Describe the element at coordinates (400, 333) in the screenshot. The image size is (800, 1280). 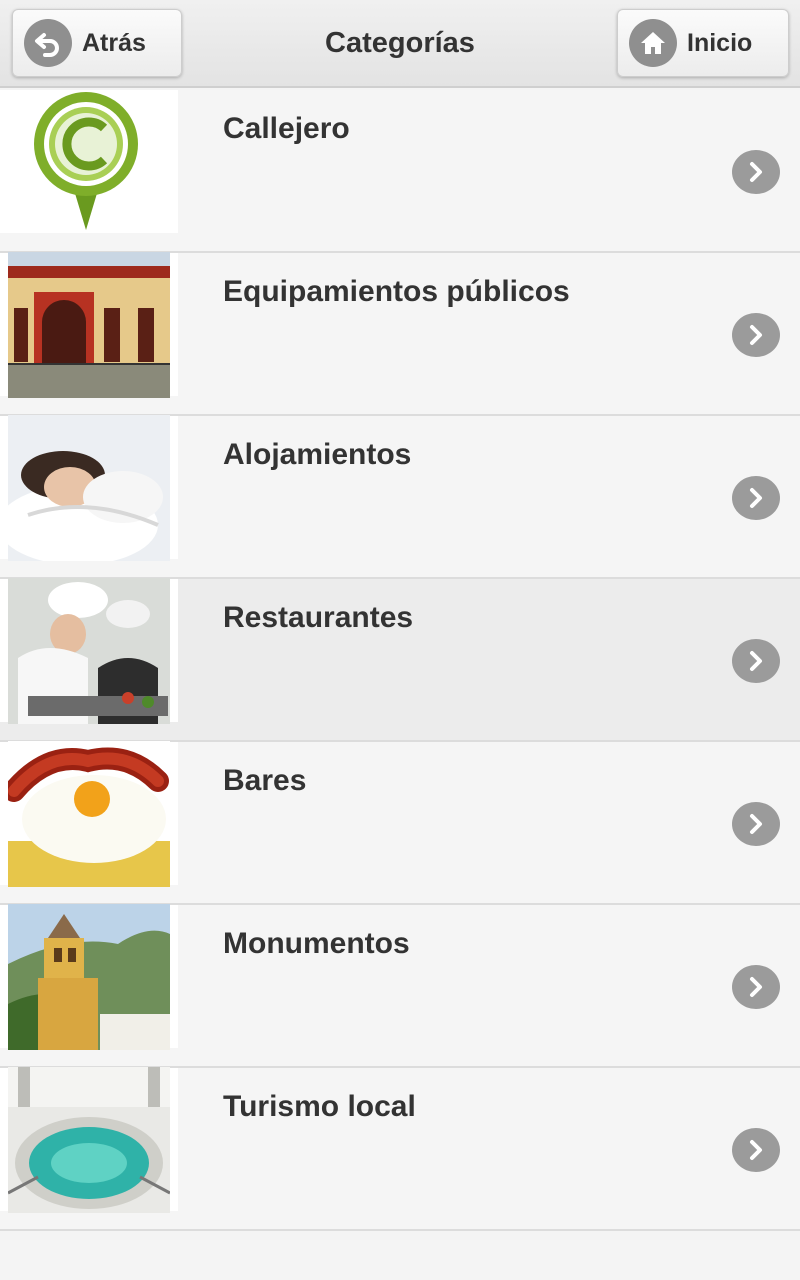
I see `category-item-equipamientos-publicos: Equipamientos públicos` at that location.